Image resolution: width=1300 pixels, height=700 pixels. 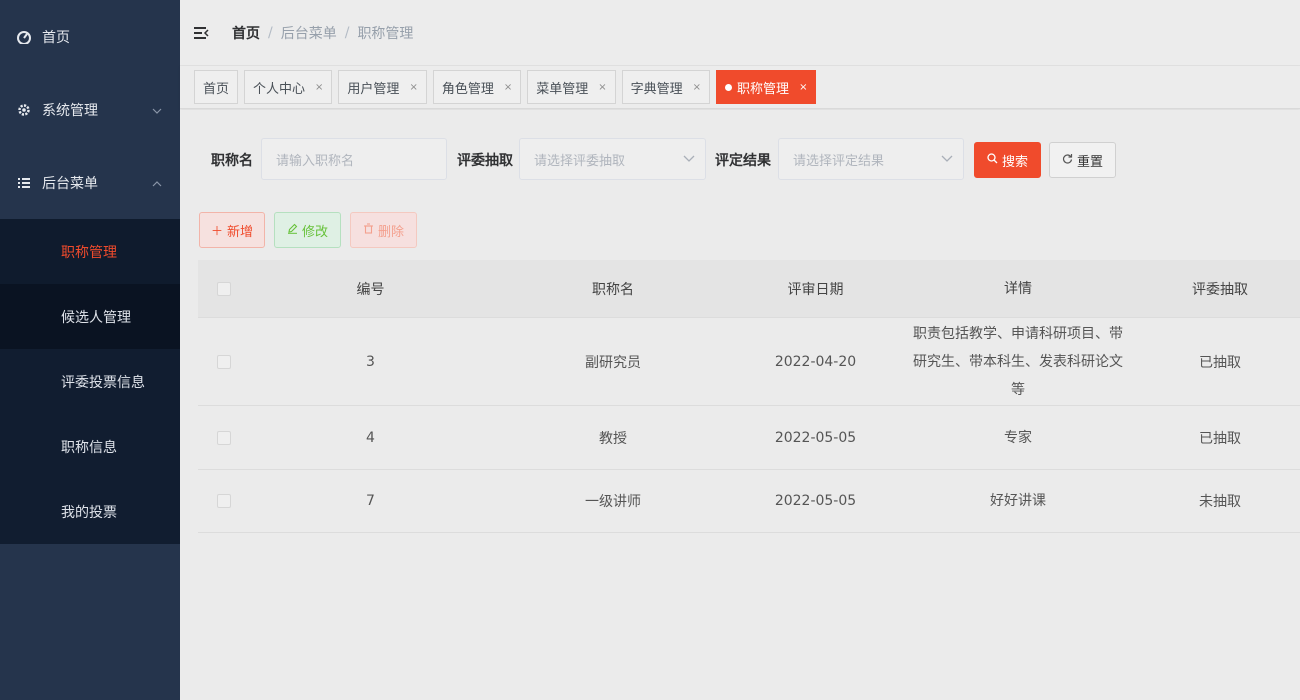 I want to click on active-dot-icon, so click(x=729, y=87).